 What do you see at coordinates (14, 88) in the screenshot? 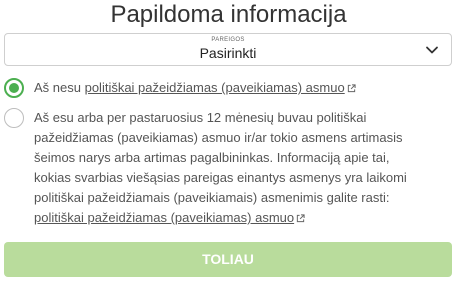
I see `radio-not-pep` at bounding box center [14, 88].